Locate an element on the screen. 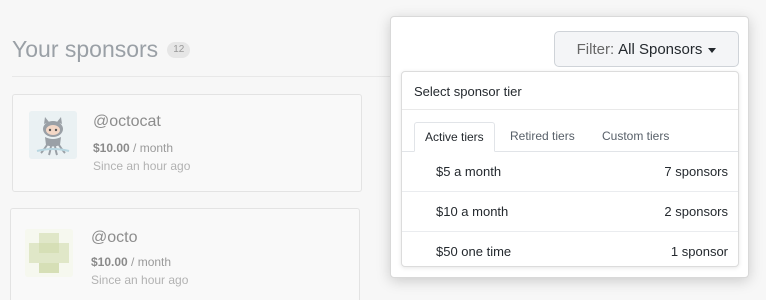 The height and width of the screenshot is (300, 766). tier-sponsor-count: 7 sponsors is located at coordinates (696, 171).